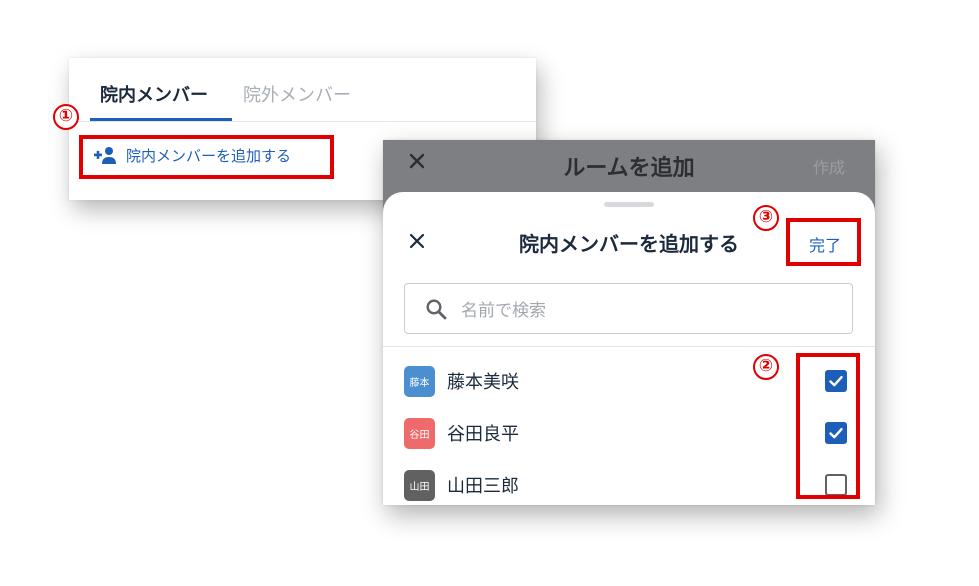 This screenshot has width=979, height=586. What do you see at coordinates (154, 96) in the screenshot?
I see `tab-internal-members: 院内メンバー` at bounding box center [154, 96].